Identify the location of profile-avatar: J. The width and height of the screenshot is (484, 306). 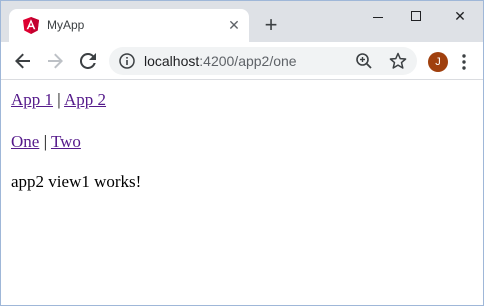
(438, 62).